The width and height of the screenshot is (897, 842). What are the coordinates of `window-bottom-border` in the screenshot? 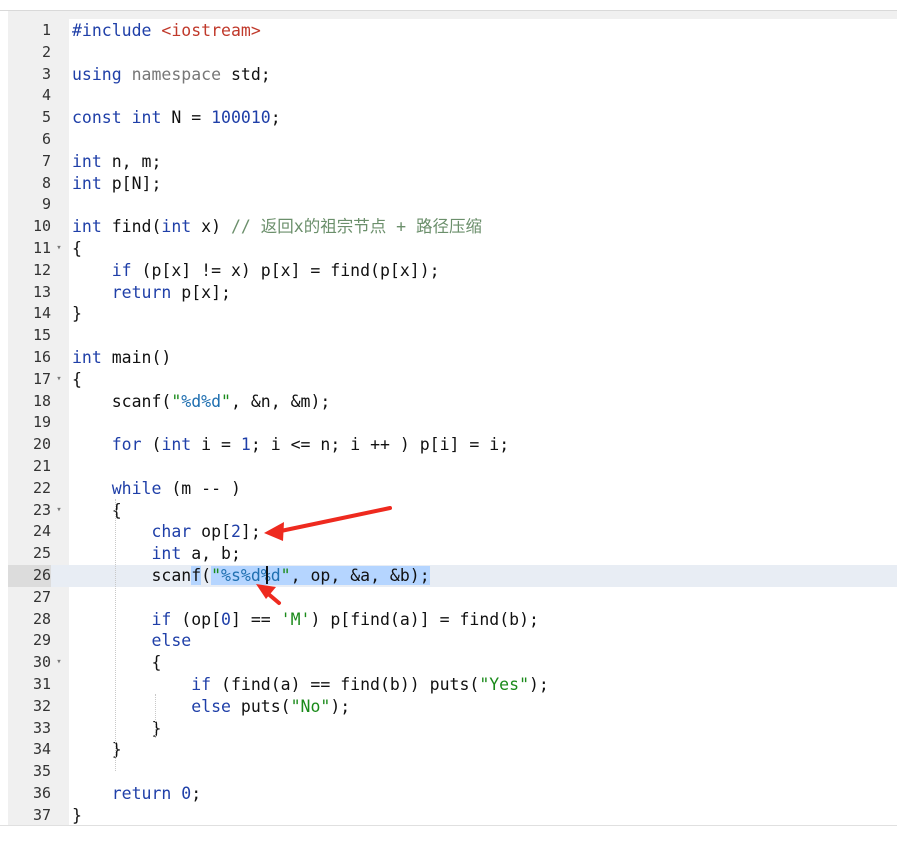 It's located at (448, 825).